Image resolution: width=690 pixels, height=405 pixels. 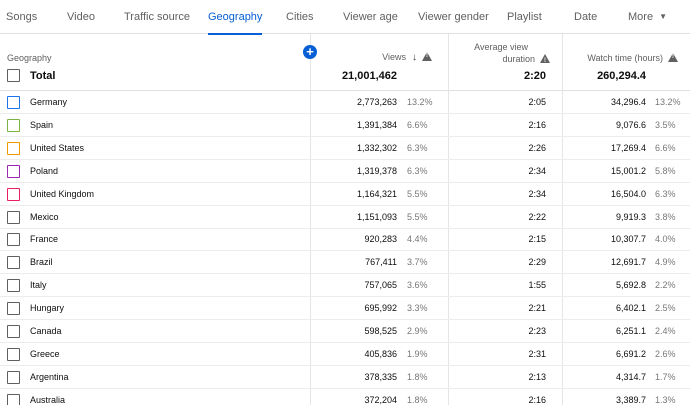 What do you see at coordinates (407, 57) in the screenshot?
I see `header-views: Views ↓` at bounding box center [407, 57].